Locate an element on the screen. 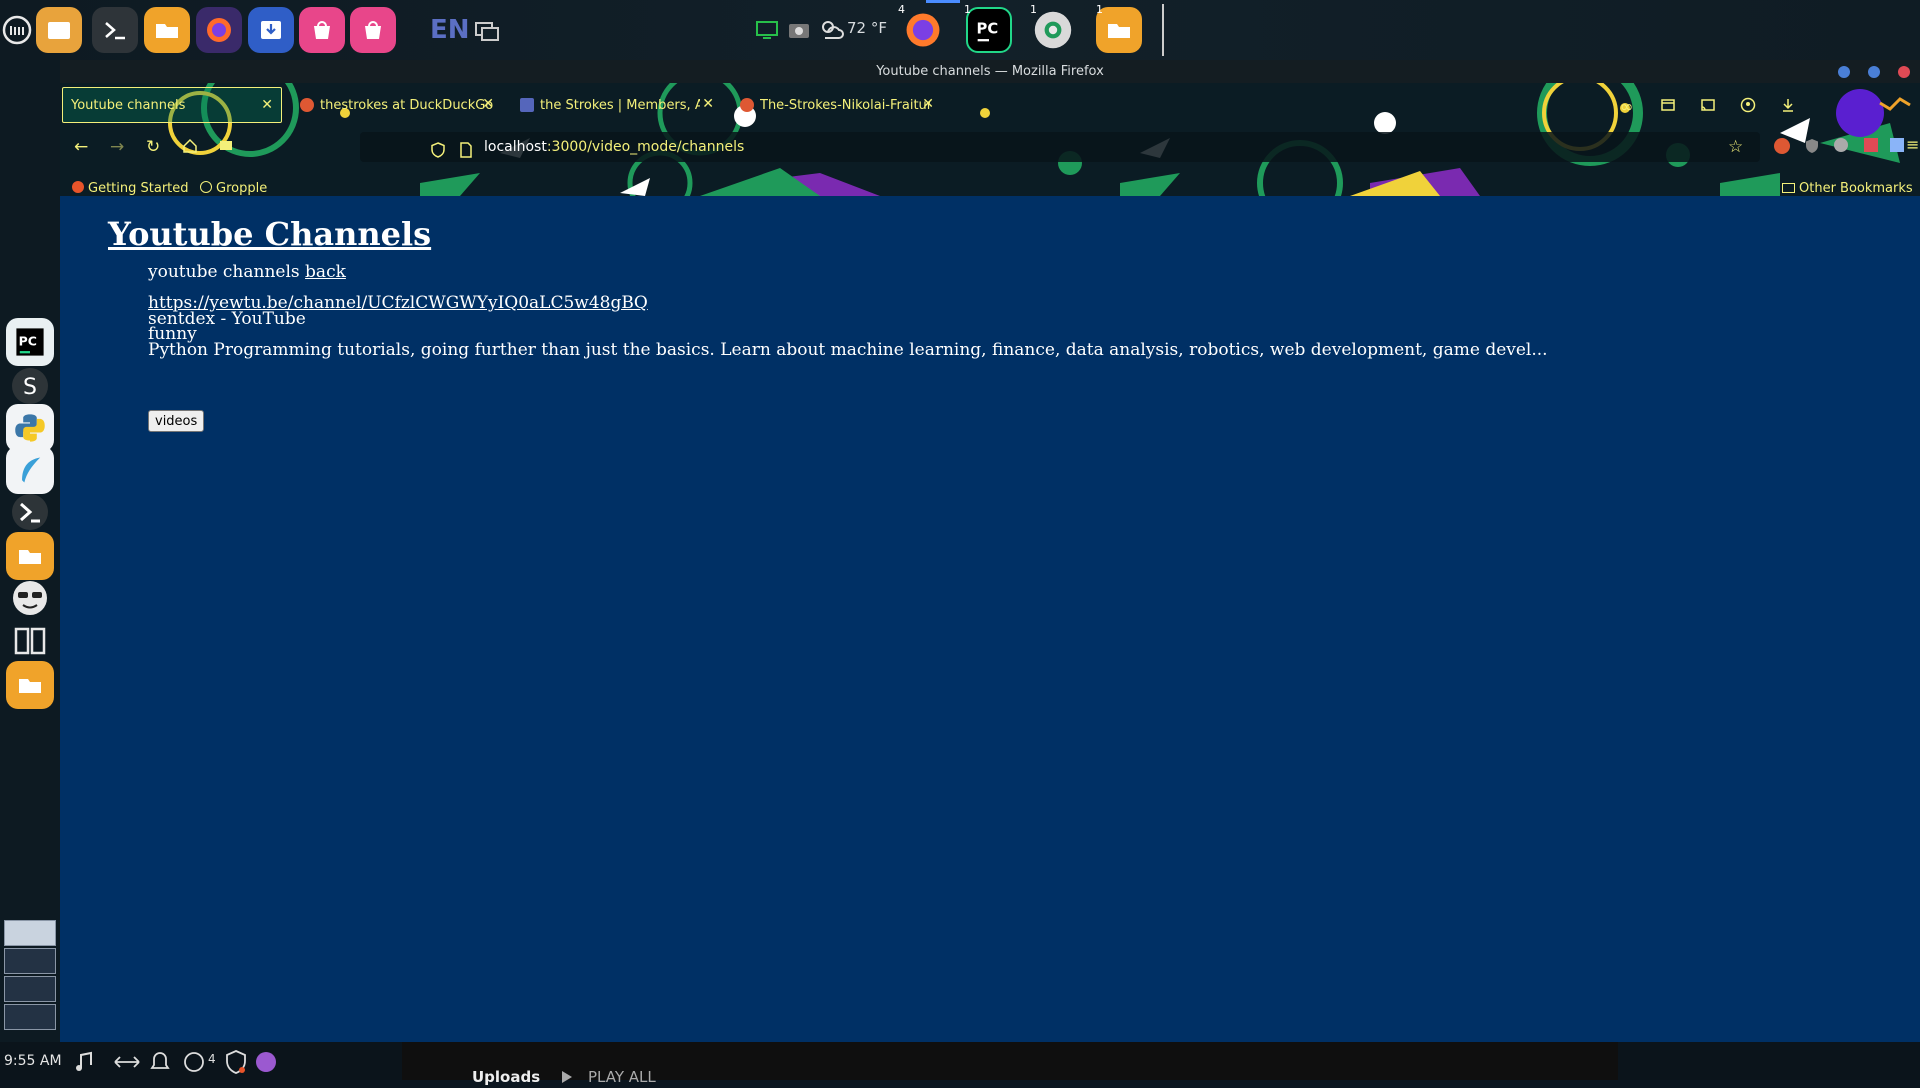 The width and height of the screenshot is (1920, 1088). tab-label: The-Strokes-Nikolai-Fraiture is located at coordinates (845, 105).